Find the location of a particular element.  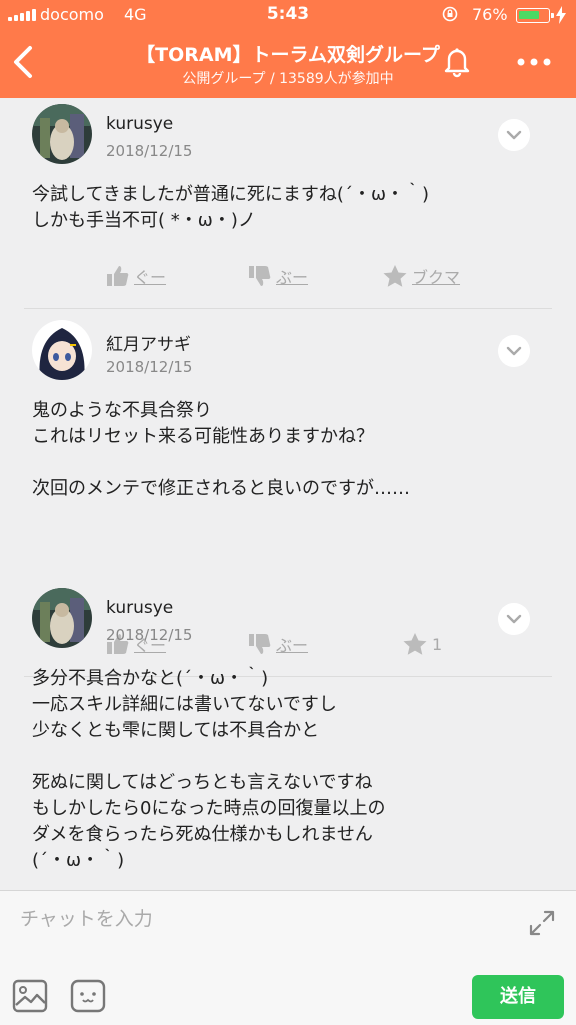

message-line: しかも手当不可( *・ω・)ノ is located at coordinates (144, 220).